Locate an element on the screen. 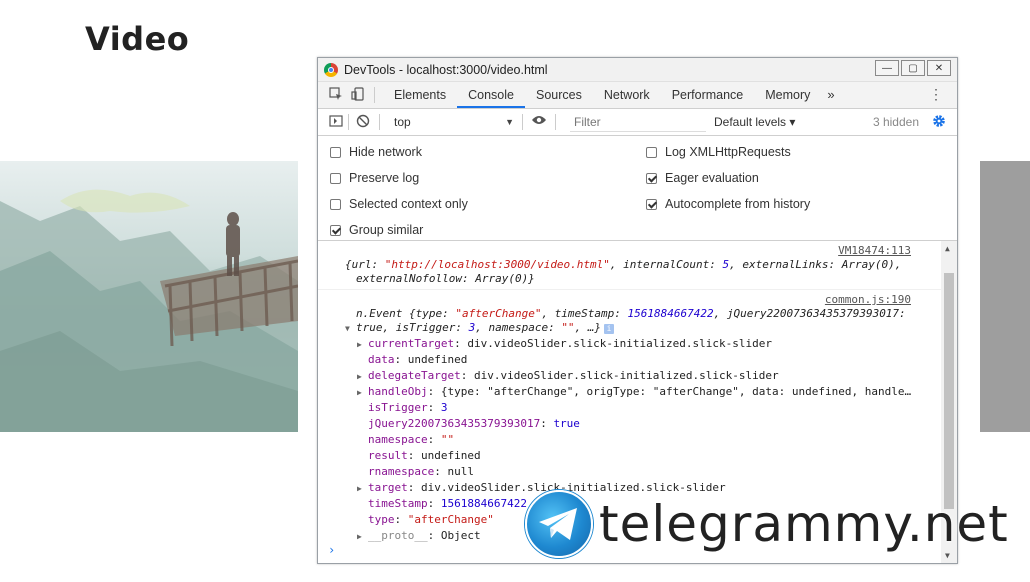 Image resolution: width=1030 pixels, height=582 pixels. log-xhr-checkbox is located at coordinates (651, 152).